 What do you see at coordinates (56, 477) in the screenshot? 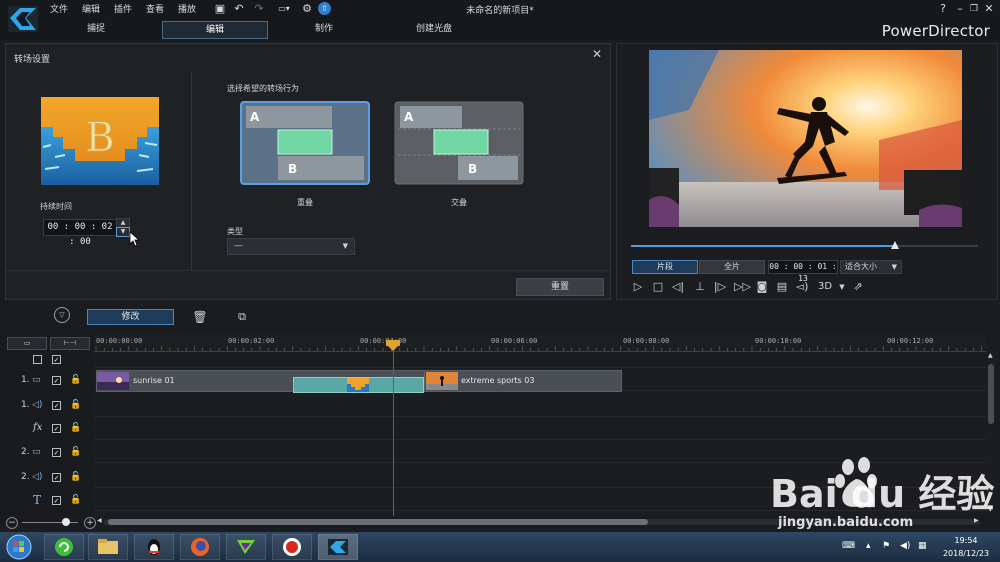
I see `audio-track-2-checkbox: ✓` at bounding box center [56, 477].